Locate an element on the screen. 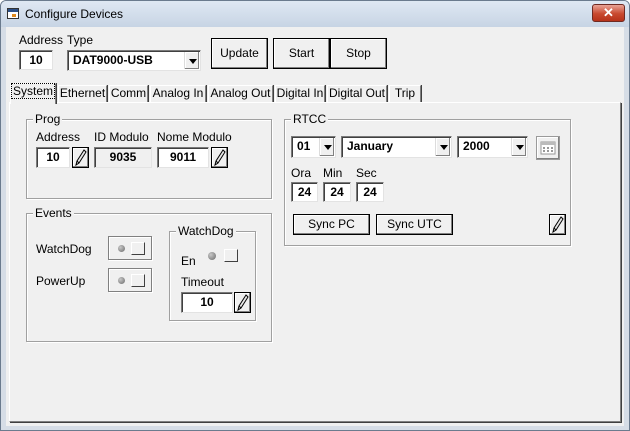 This screenshot has width=630, height=431. prog-group-title: Prog is located at coordinates (48, 119).